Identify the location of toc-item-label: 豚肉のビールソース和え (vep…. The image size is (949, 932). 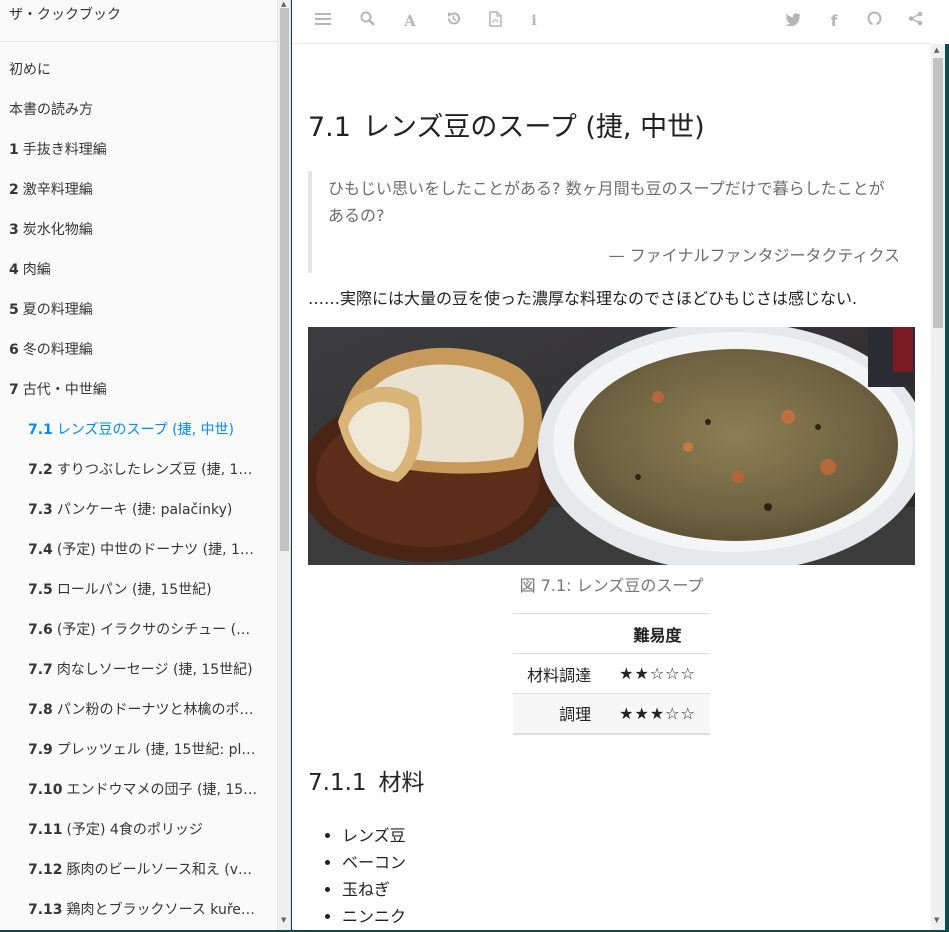
(168, 870).